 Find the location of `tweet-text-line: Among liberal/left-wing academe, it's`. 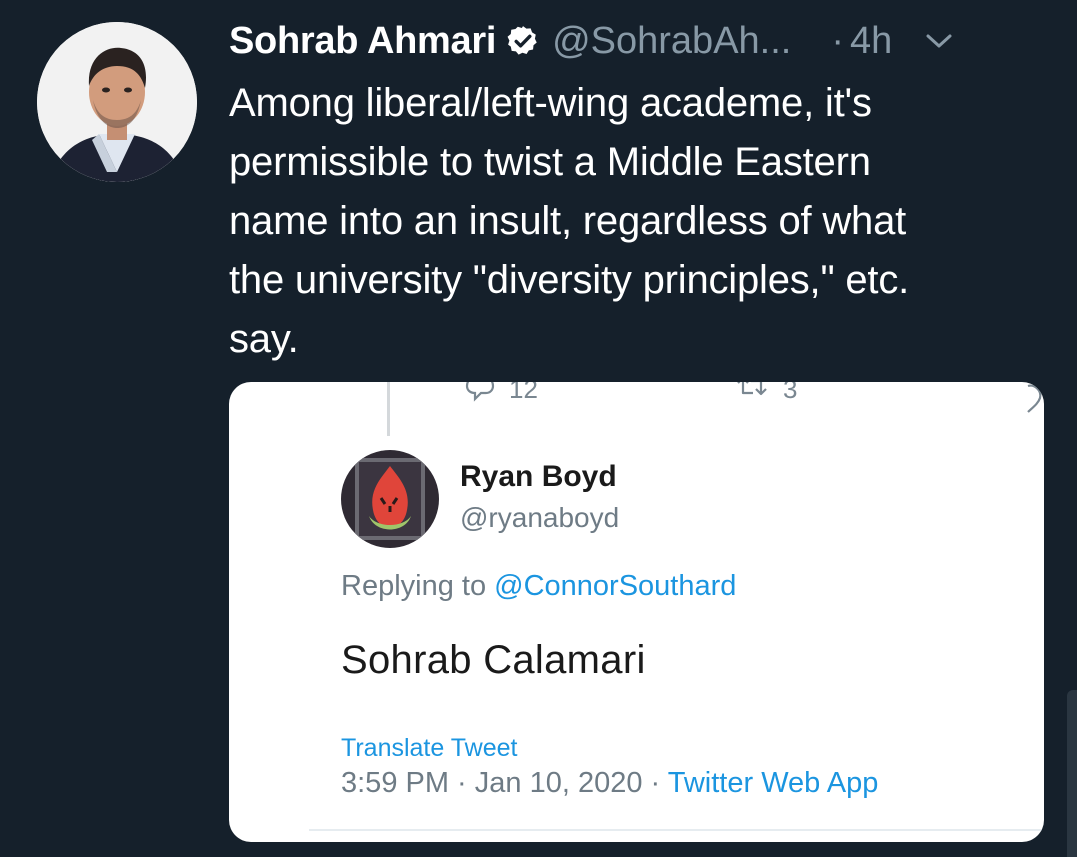

tweet-text-line: Among liberal/left-wing academe, it's is located at coordinates (550, 103).